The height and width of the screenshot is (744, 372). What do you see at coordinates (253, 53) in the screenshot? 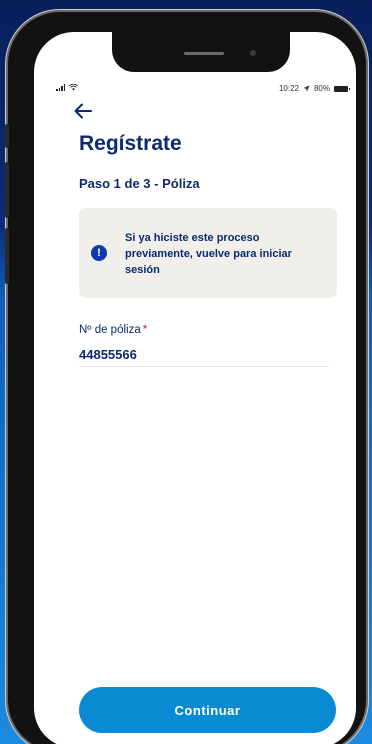
I see `front-camera` at bounding box center [253, 53].